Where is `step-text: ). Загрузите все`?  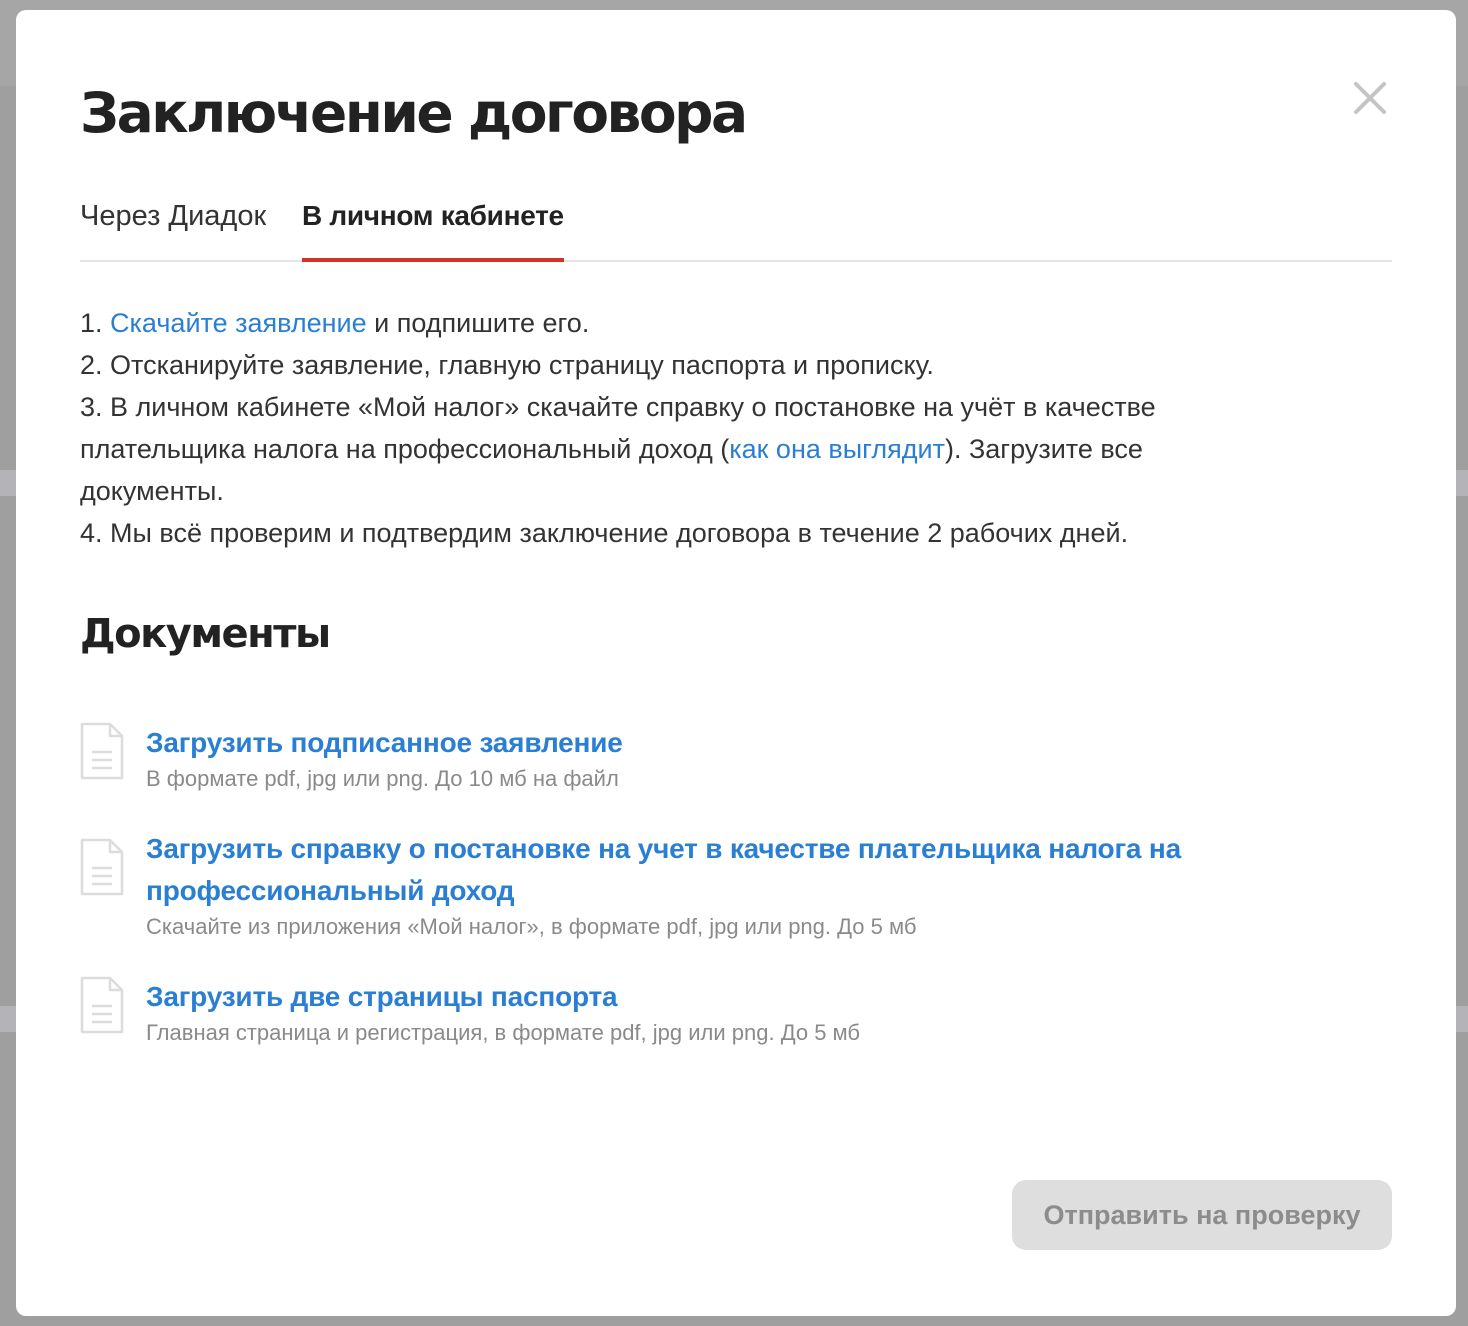 step-text: ). Загрузите все is located at coordinates (1043, 449).